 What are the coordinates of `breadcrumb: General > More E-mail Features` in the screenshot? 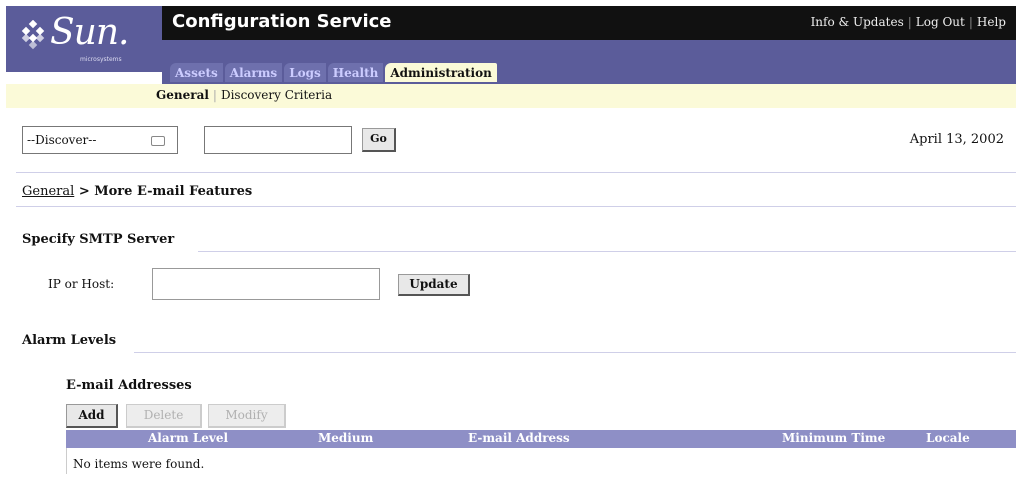 It's located at (137, 191).